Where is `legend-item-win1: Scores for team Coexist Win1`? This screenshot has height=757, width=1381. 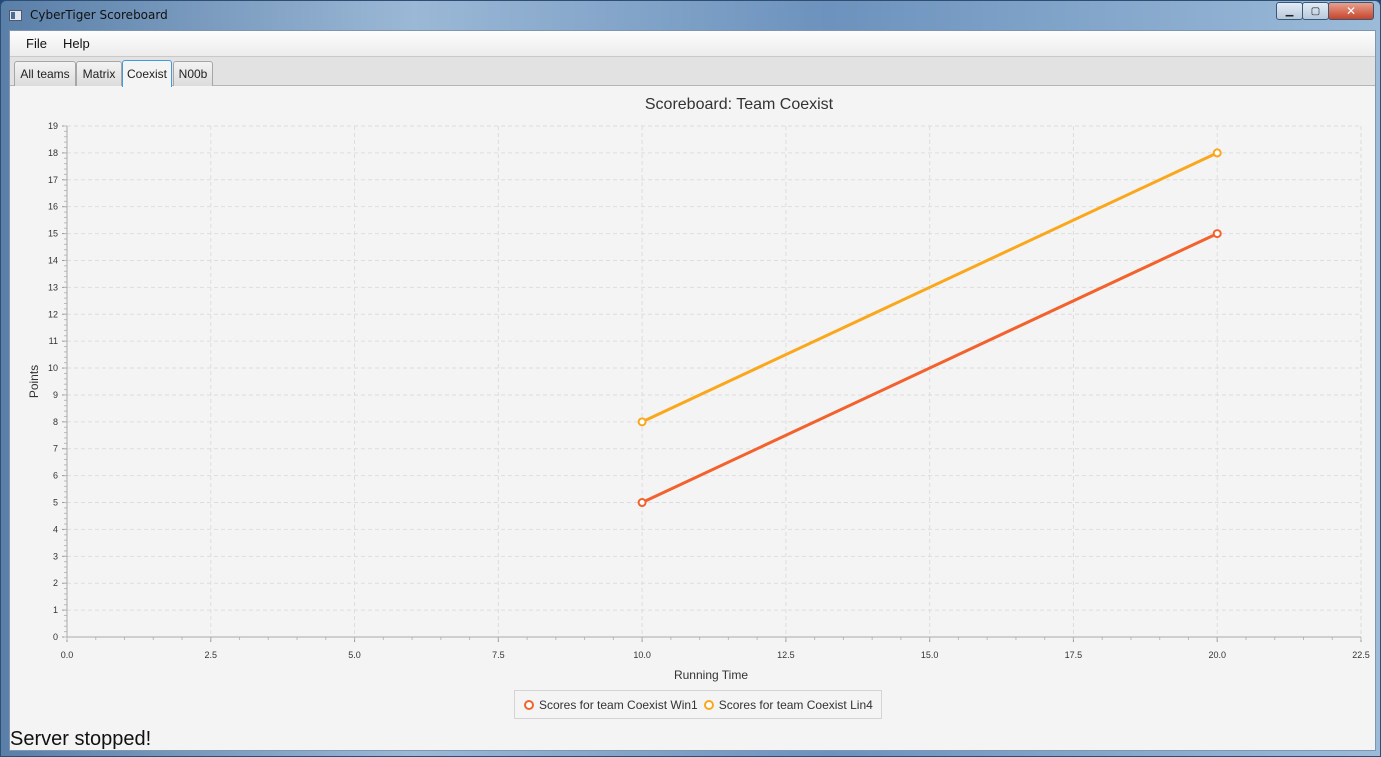
legend-item-win1: Scores for team Coexist Win1 is located at coordinates (611, 705).